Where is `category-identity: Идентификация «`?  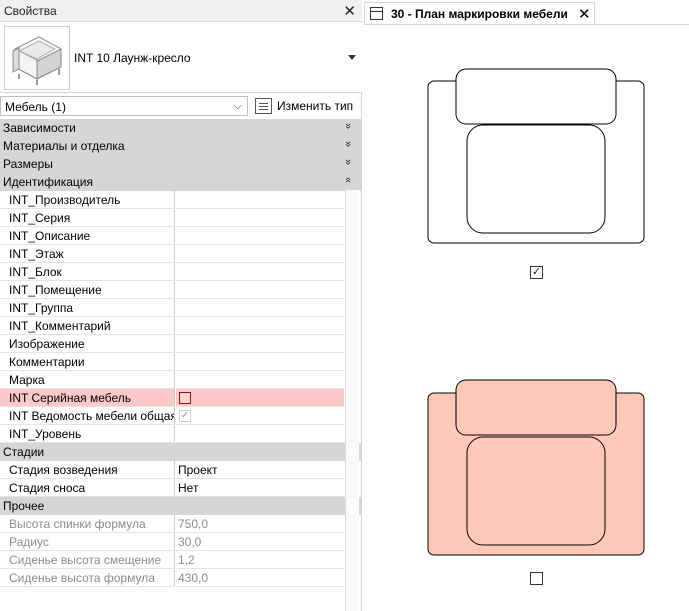
category-identity: Идентификация « is located at coordinates (181, 182).